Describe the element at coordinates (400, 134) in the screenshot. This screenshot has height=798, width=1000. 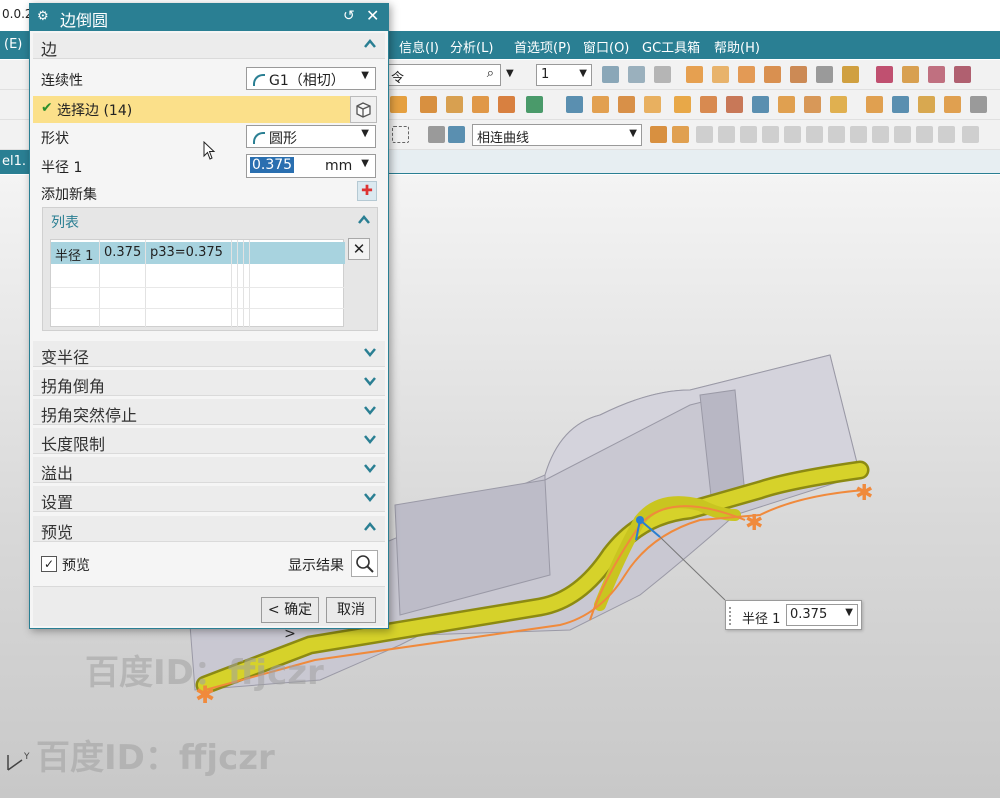
I see `box-select-icon` at that location.